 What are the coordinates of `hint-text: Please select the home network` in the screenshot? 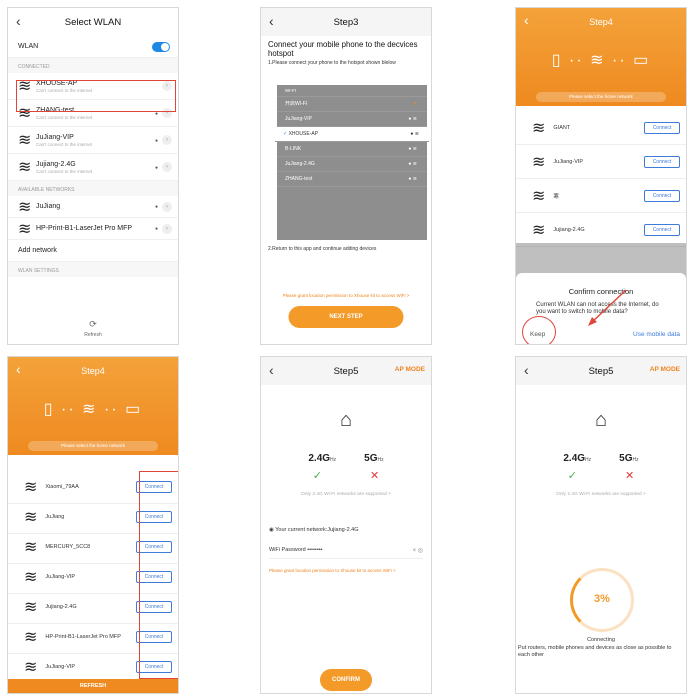 It's located at (93, 446).